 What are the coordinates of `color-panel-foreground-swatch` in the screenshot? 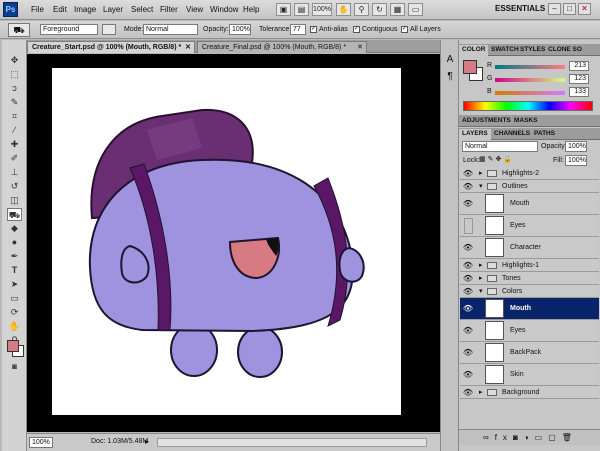 It's located at (470, 67).